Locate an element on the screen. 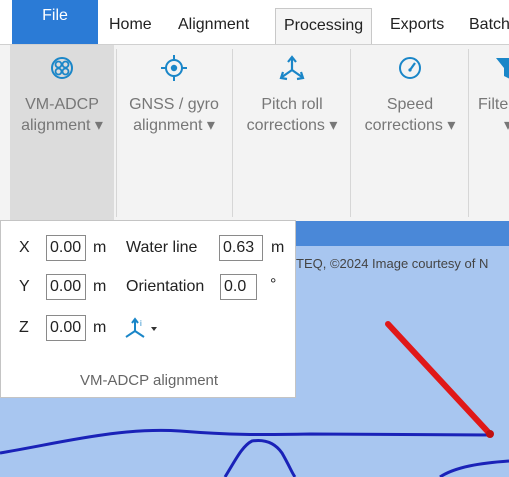 The width and height of the screenshot is (509, 477). pitch-roll-corrections-button: Pitch roll corrections ▾ is located at coordinates (292, 133).